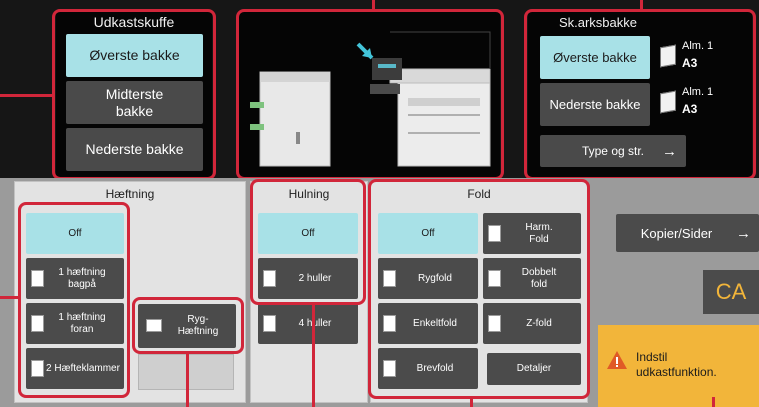 The image size is (759, 407). What do you see at coordinates (743, 233) in the screenshot?
I see `arrow-right-icon: →` at bounding box center [743, 233].